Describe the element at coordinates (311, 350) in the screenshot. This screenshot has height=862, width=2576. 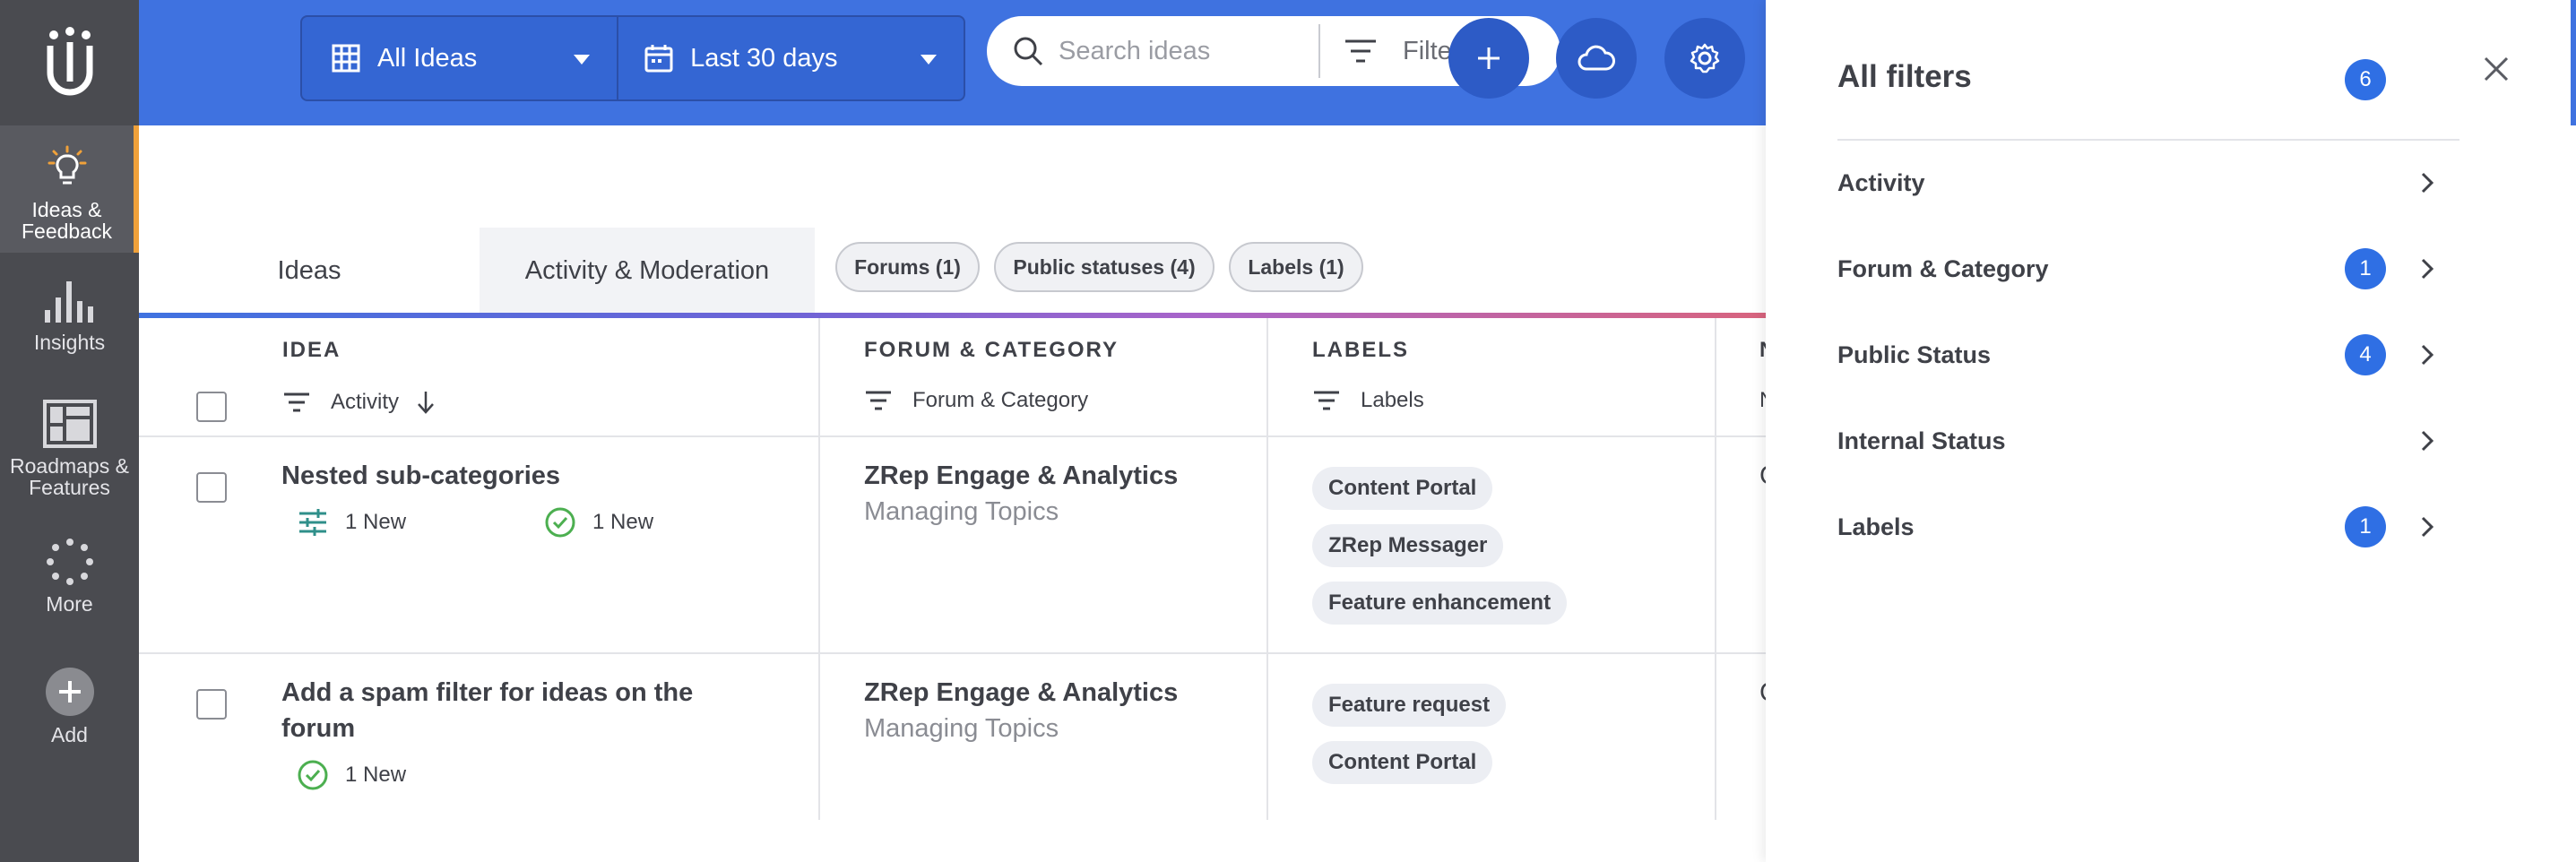
I see `column-header-idea: IDEA` at that location.